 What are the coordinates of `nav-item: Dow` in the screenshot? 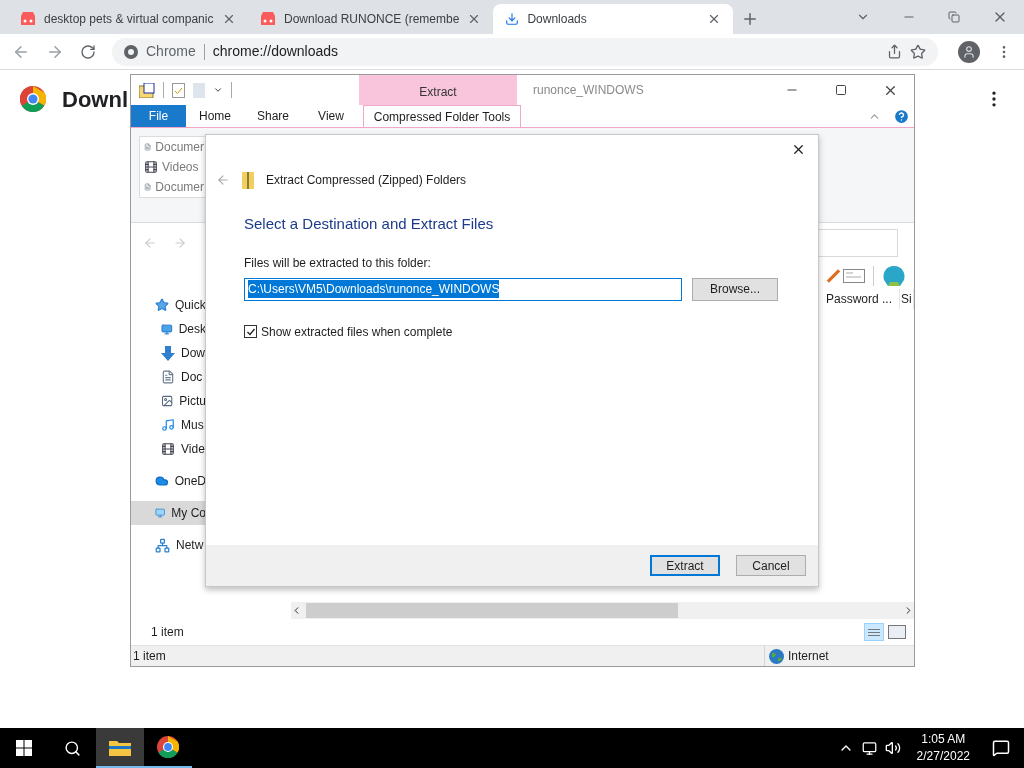 It's located at (168, 353).